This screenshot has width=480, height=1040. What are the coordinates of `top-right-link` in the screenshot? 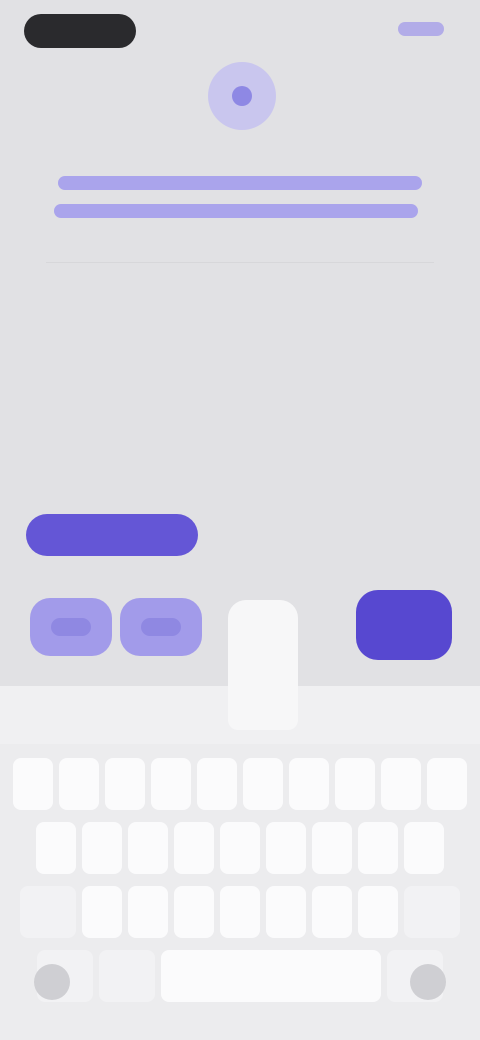 It's located at (421, 29).